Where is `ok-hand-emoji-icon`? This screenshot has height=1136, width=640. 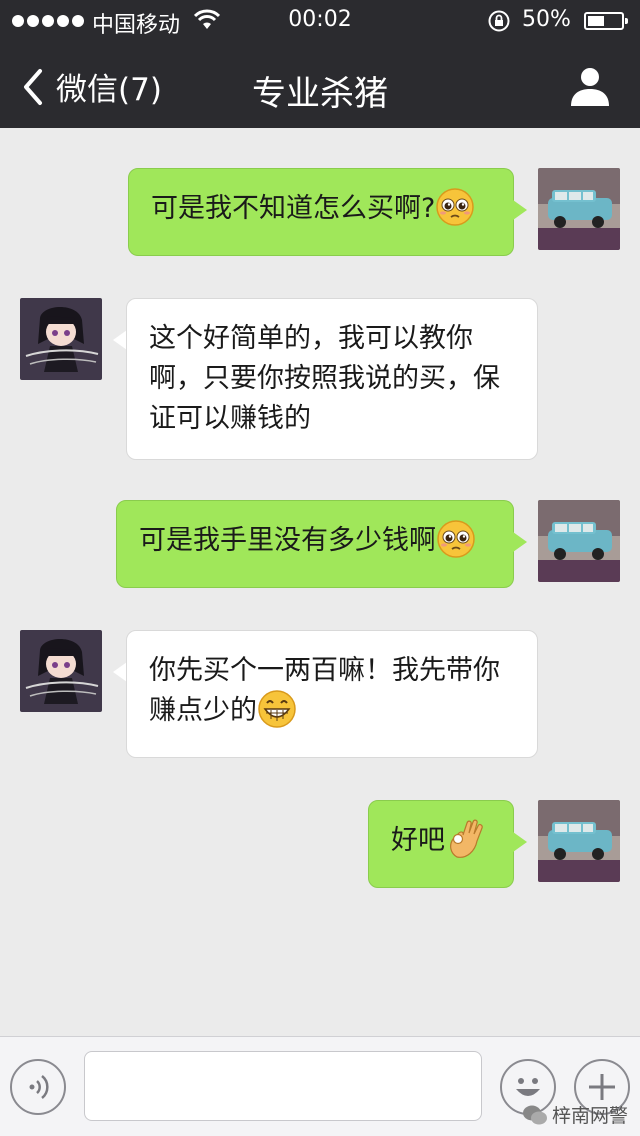 ok-hand-emoji-icon is located at coordinates (465, 839).